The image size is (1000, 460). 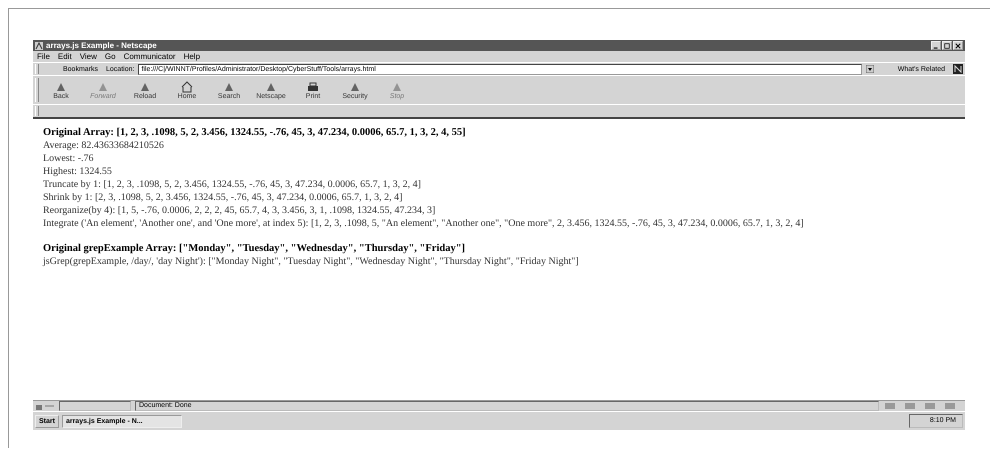 I want to click on result-line: jsGrep(grepExample, /day/, 'day Night'): ["Monday Night", "Tuesday Night", "Wednesday Night", "Thursday Night", "Friday Night"], so click(x=311, y=261).